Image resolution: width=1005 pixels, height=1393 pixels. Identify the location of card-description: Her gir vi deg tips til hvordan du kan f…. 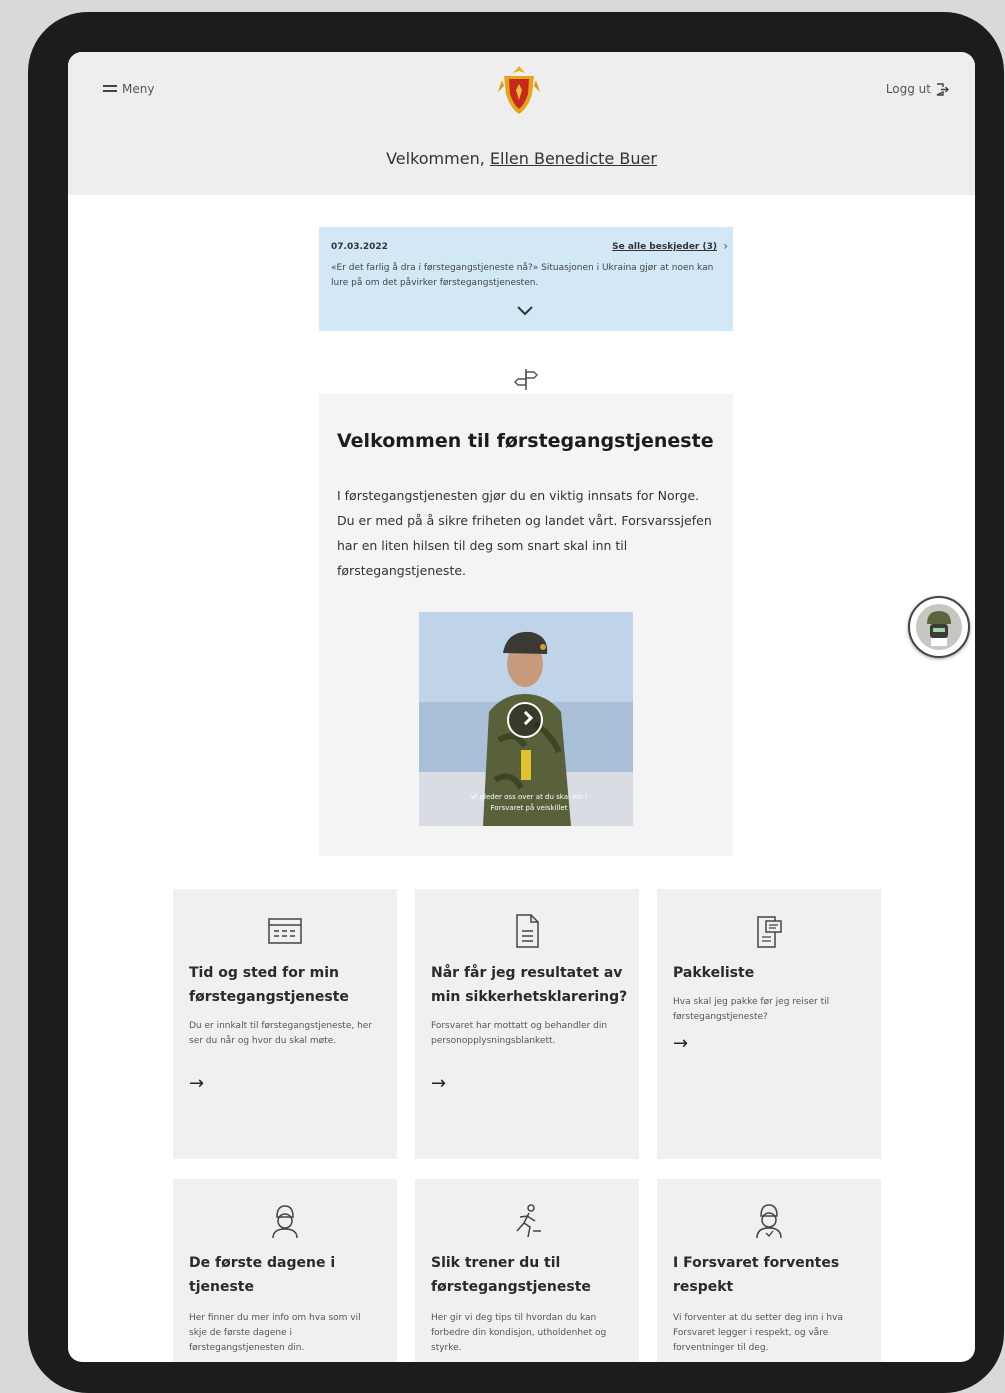
(519, 1333).